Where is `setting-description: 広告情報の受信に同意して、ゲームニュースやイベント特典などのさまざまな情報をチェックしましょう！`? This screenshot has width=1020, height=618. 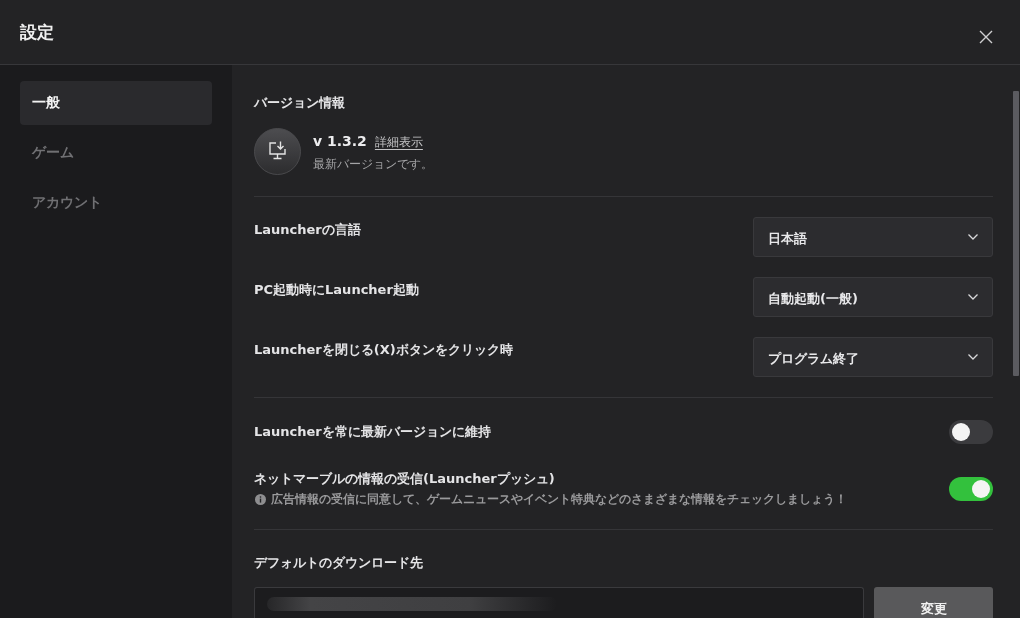 setting-description: 広告情報の受信に同意して、ゲームニュースやイベント特典などのさまざまな情報をチェックしましょう！ is located at coordinates (559, 499).